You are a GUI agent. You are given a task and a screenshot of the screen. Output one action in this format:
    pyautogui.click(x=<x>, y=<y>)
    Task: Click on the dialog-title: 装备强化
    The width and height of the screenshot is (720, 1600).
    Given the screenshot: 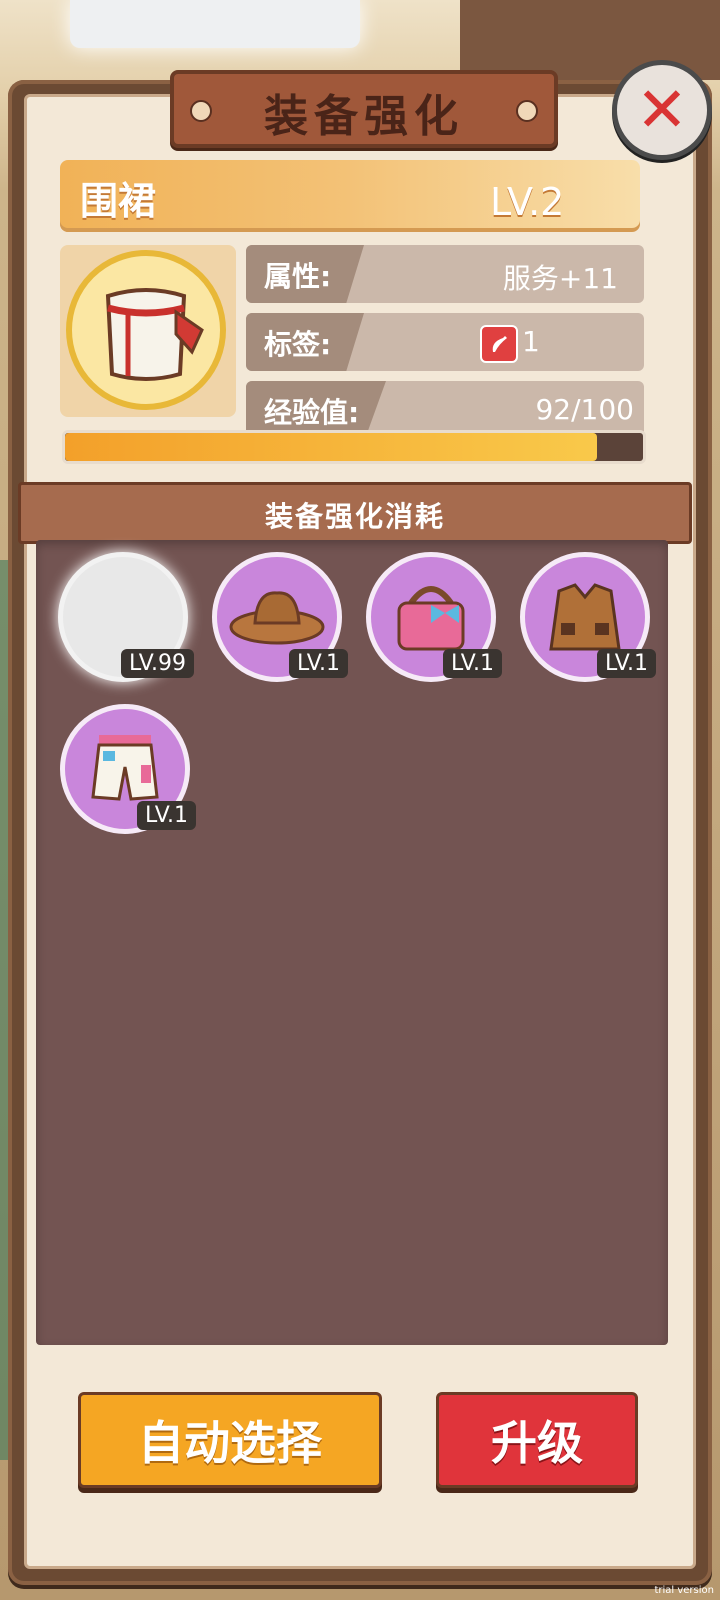 What is the action you would take?
    pyautogui.click(x=364, y=116)
    